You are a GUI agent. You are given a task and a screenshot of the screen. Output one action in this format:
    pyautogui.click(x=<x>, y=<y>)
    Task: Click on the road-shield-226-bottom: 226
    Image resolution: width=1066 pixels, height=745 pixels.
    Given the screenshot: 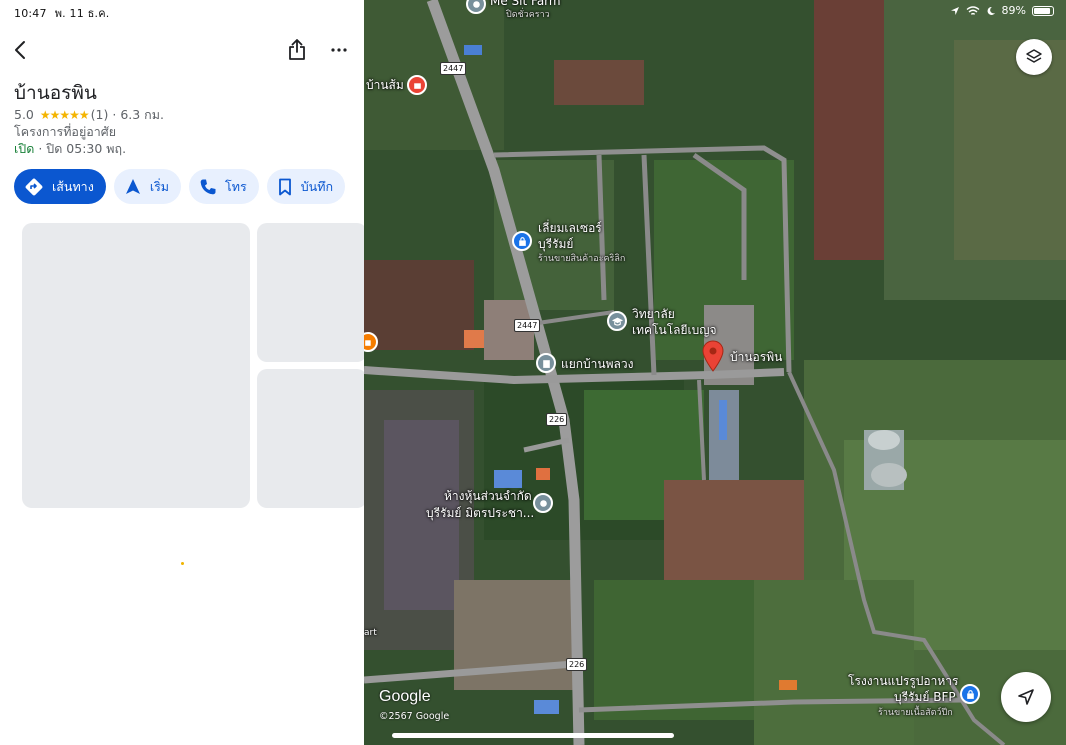 What is the action you would take?
    pyautogui.click(x=577, y=664)
    